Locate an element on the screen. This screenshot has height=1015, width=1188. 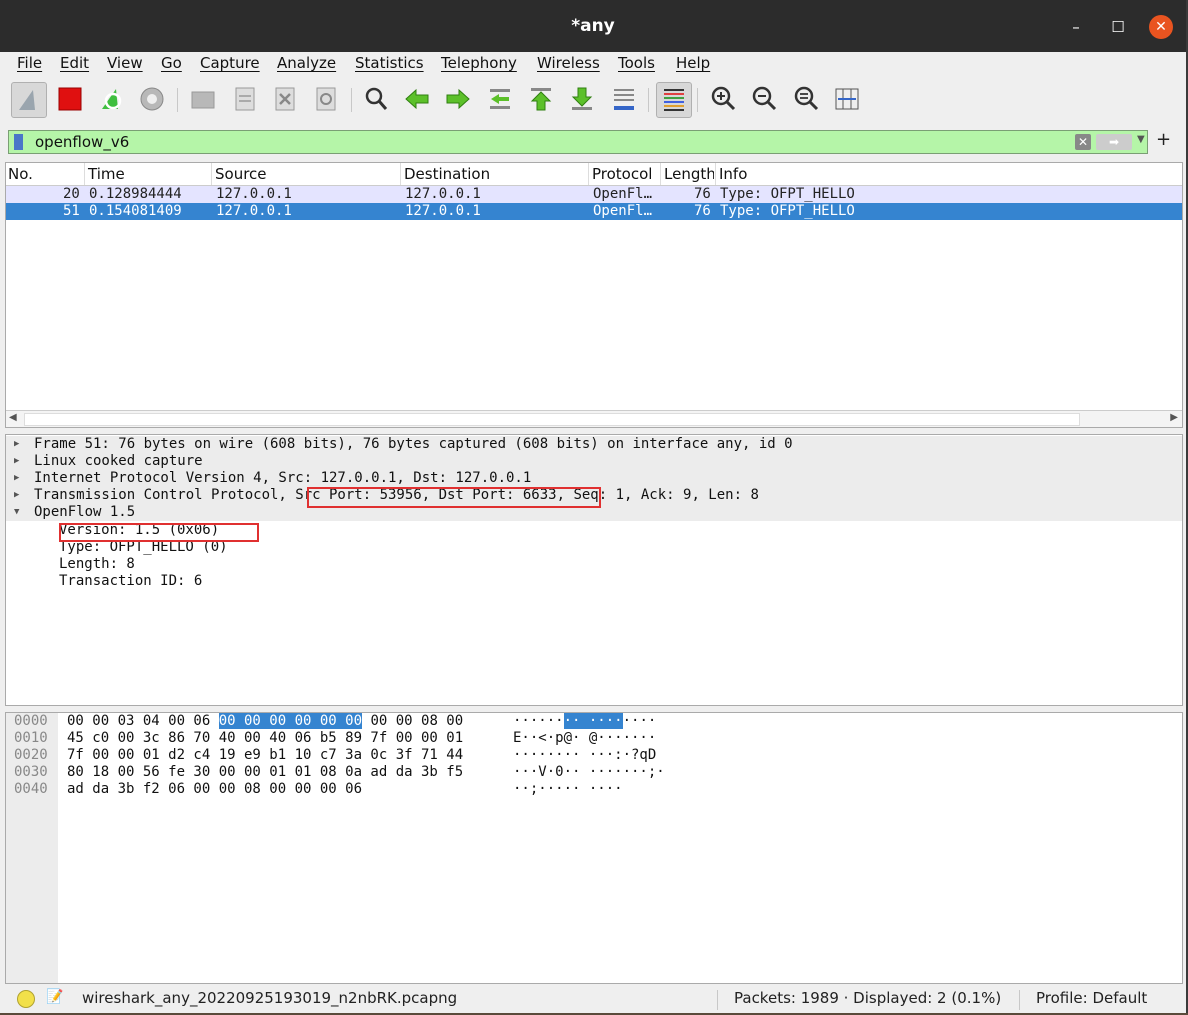
cell-no: 20 is located at coordinates (71, 194).